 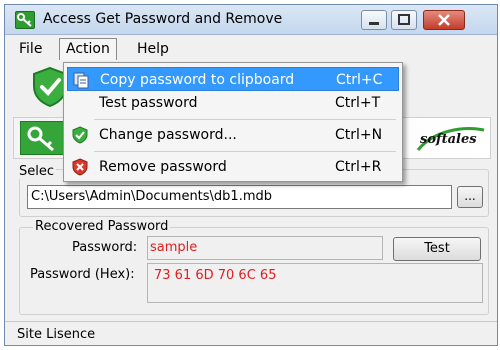 I want to click on key-icon, so click(x=42, y=138).